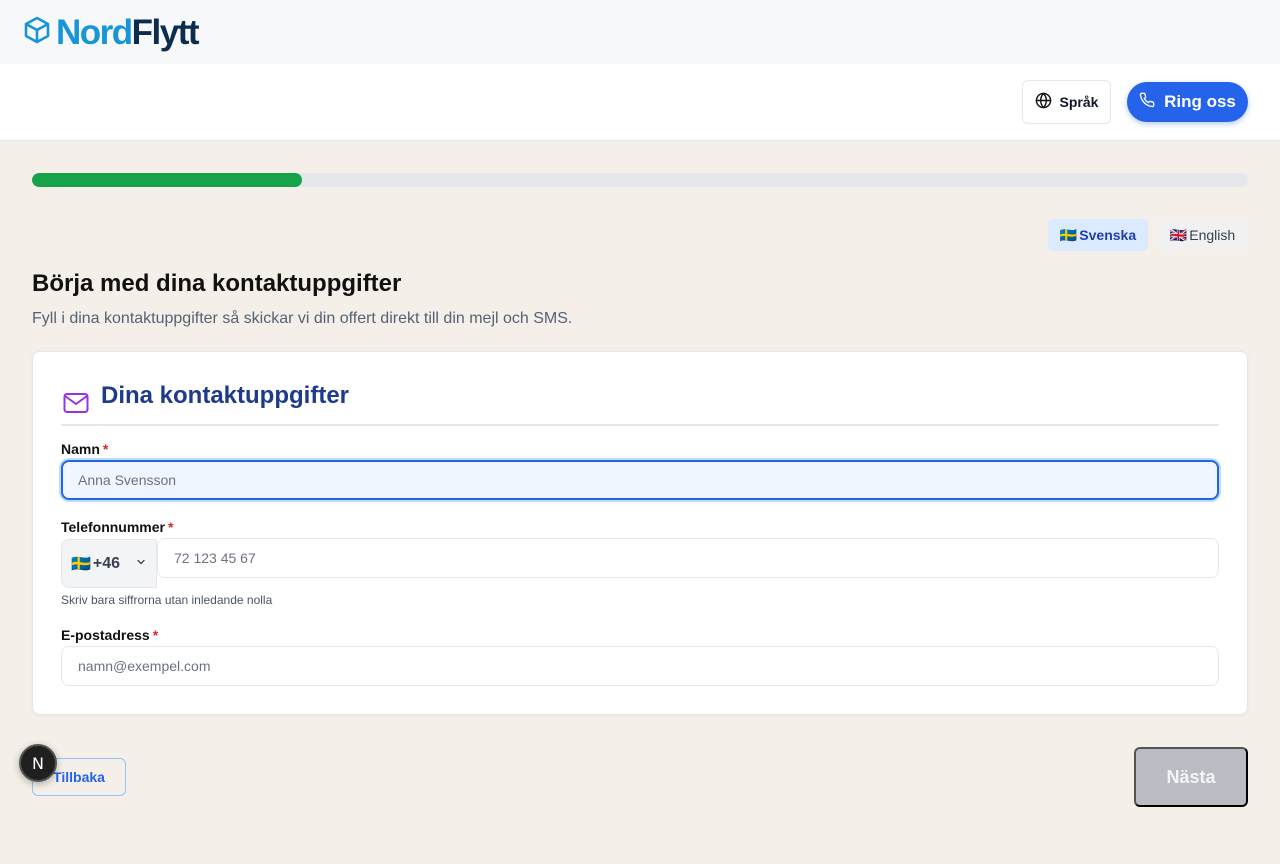  What do you see at coordinates (640, 102) in the screenshot?
I see `header-bar: Språk Ring oss` at bounding box center [640, 102].